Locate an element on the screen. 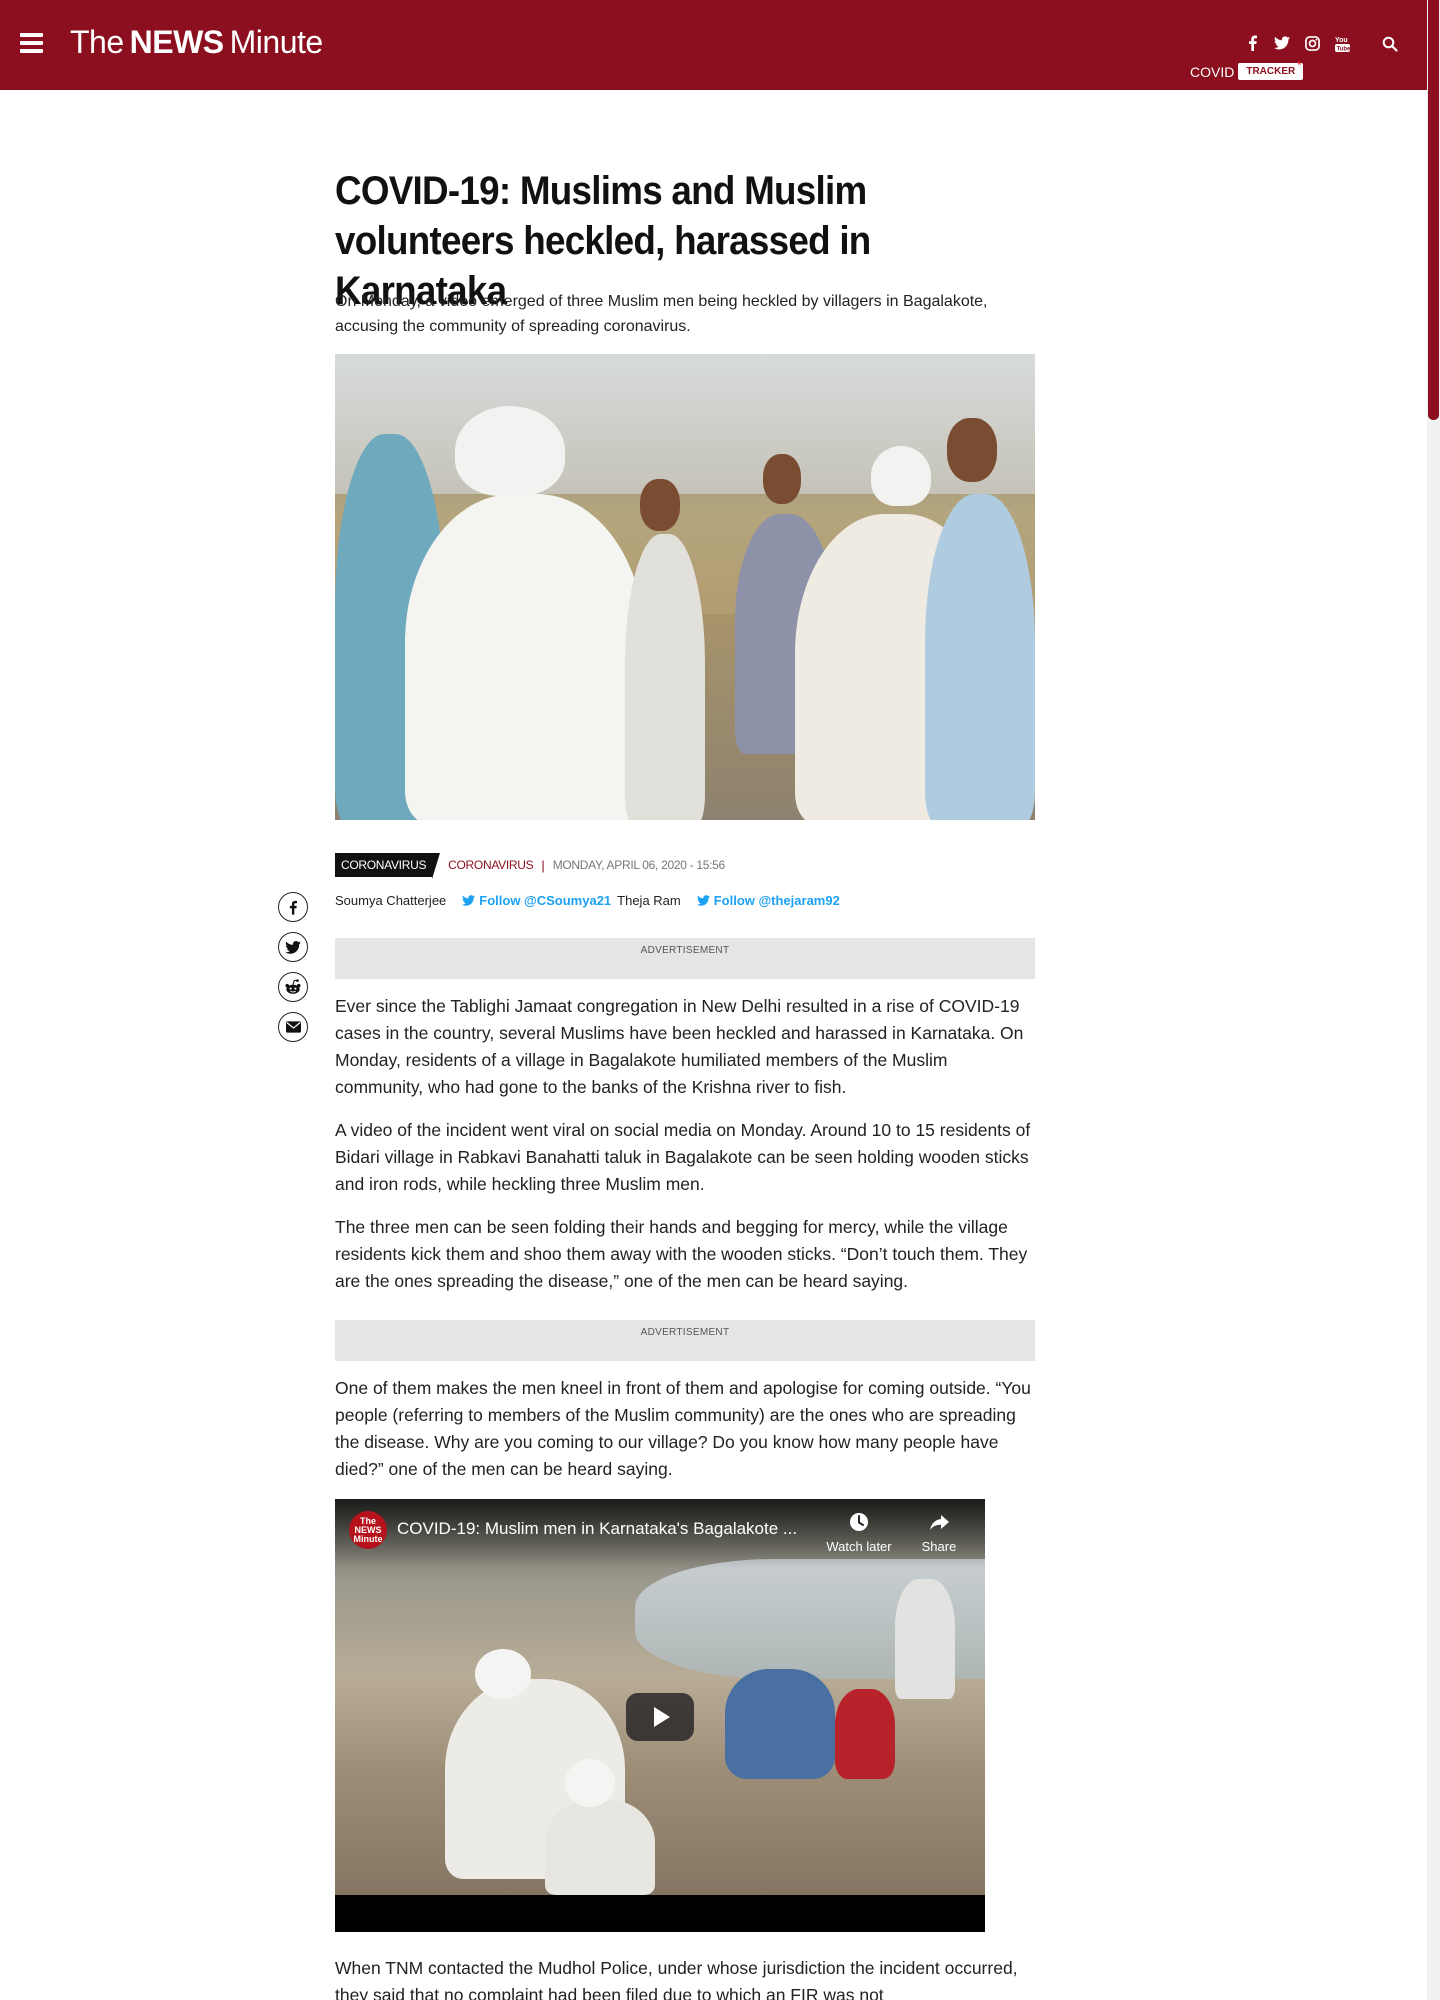 This screenshot has height=2000, width=1440. covid-label: COVID is located at coordinates (1212, 71).